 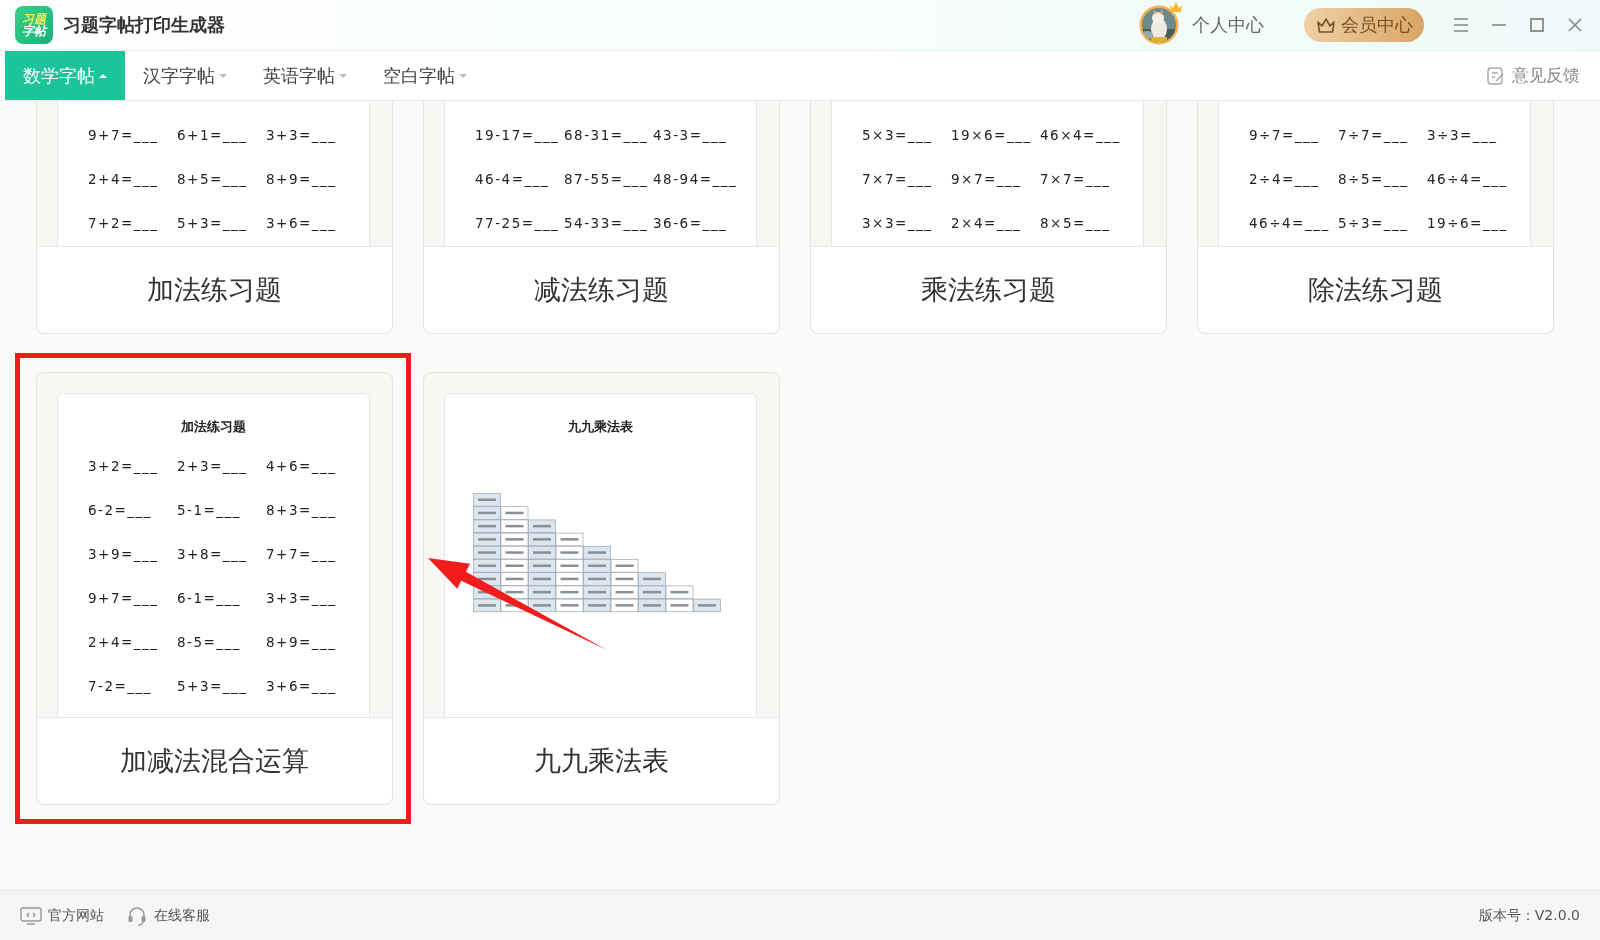 What do you see at coordinates (690, 135) in the screenshot?
I see `math-problem: 43-3=___` at bounding box center [690, 135].